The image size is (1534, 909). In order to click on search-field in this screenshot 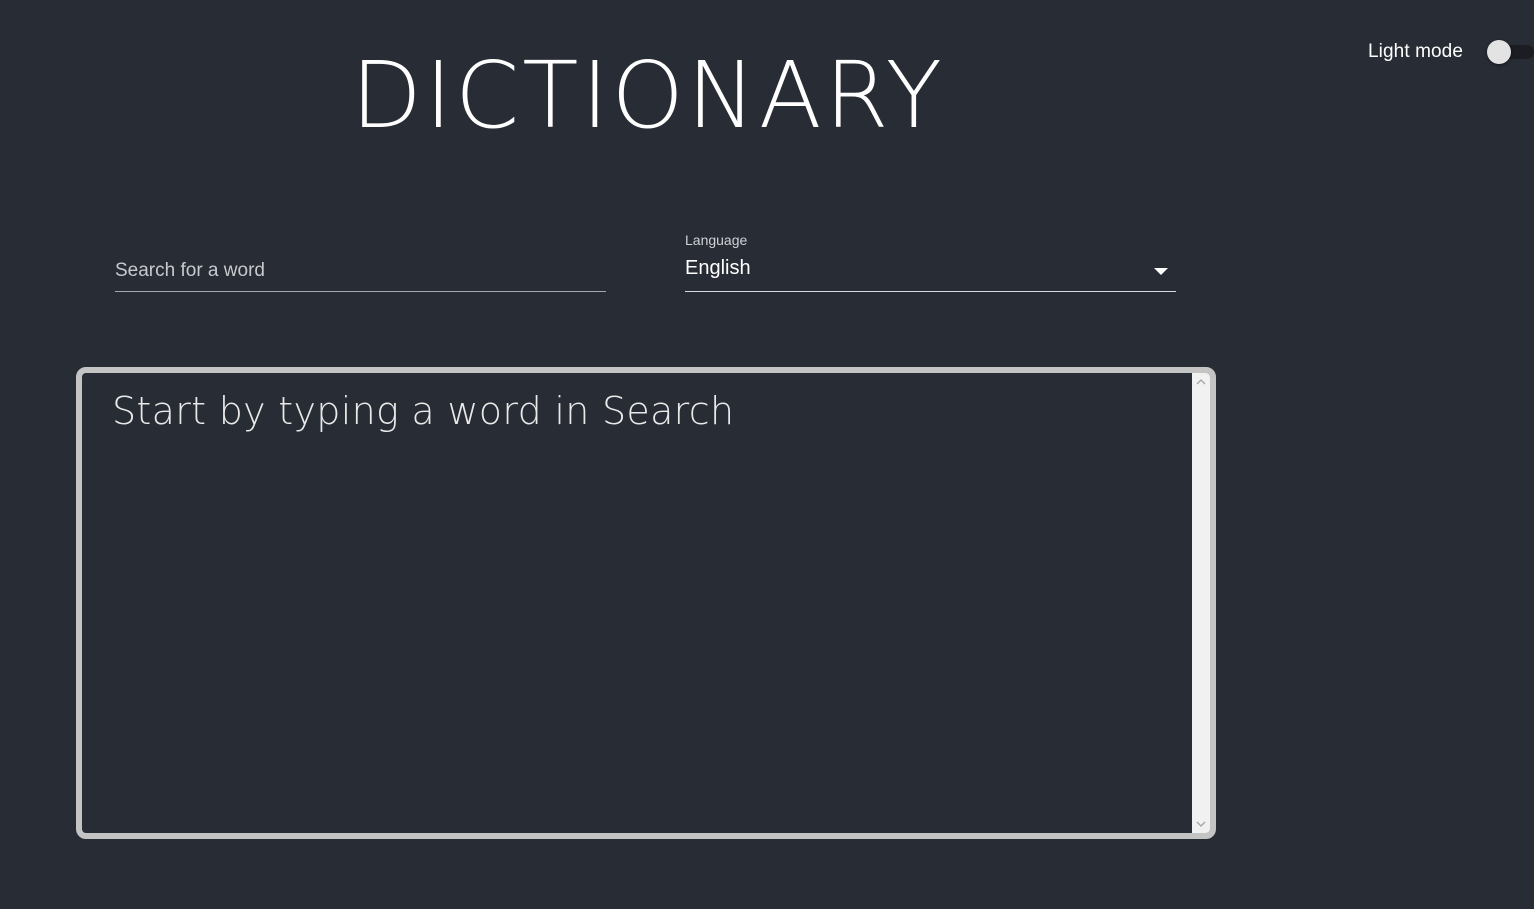, I will do `click(360, 262)`.